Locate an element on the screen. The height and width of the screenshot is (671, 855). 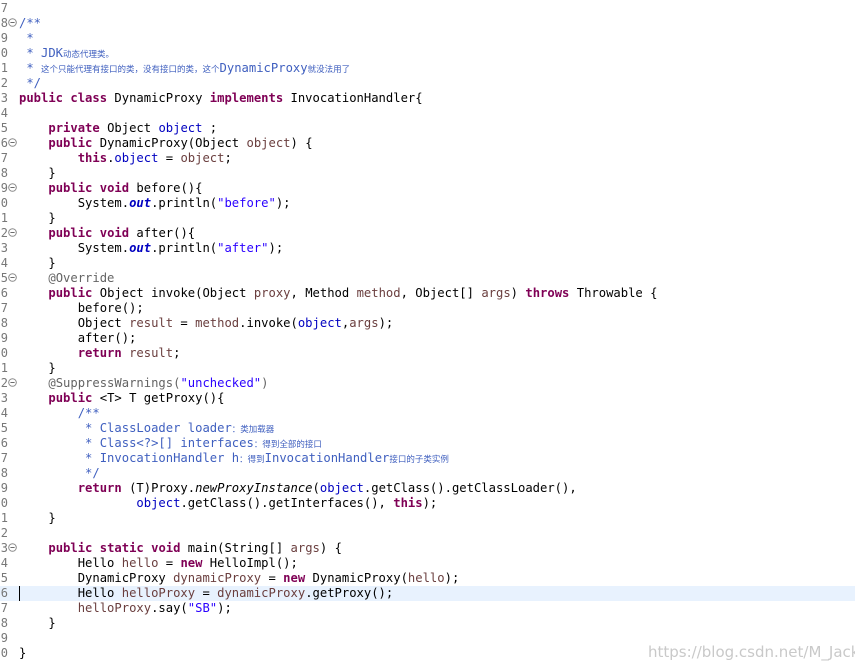
code-line: 9 * is located at coordinates (427, 38).